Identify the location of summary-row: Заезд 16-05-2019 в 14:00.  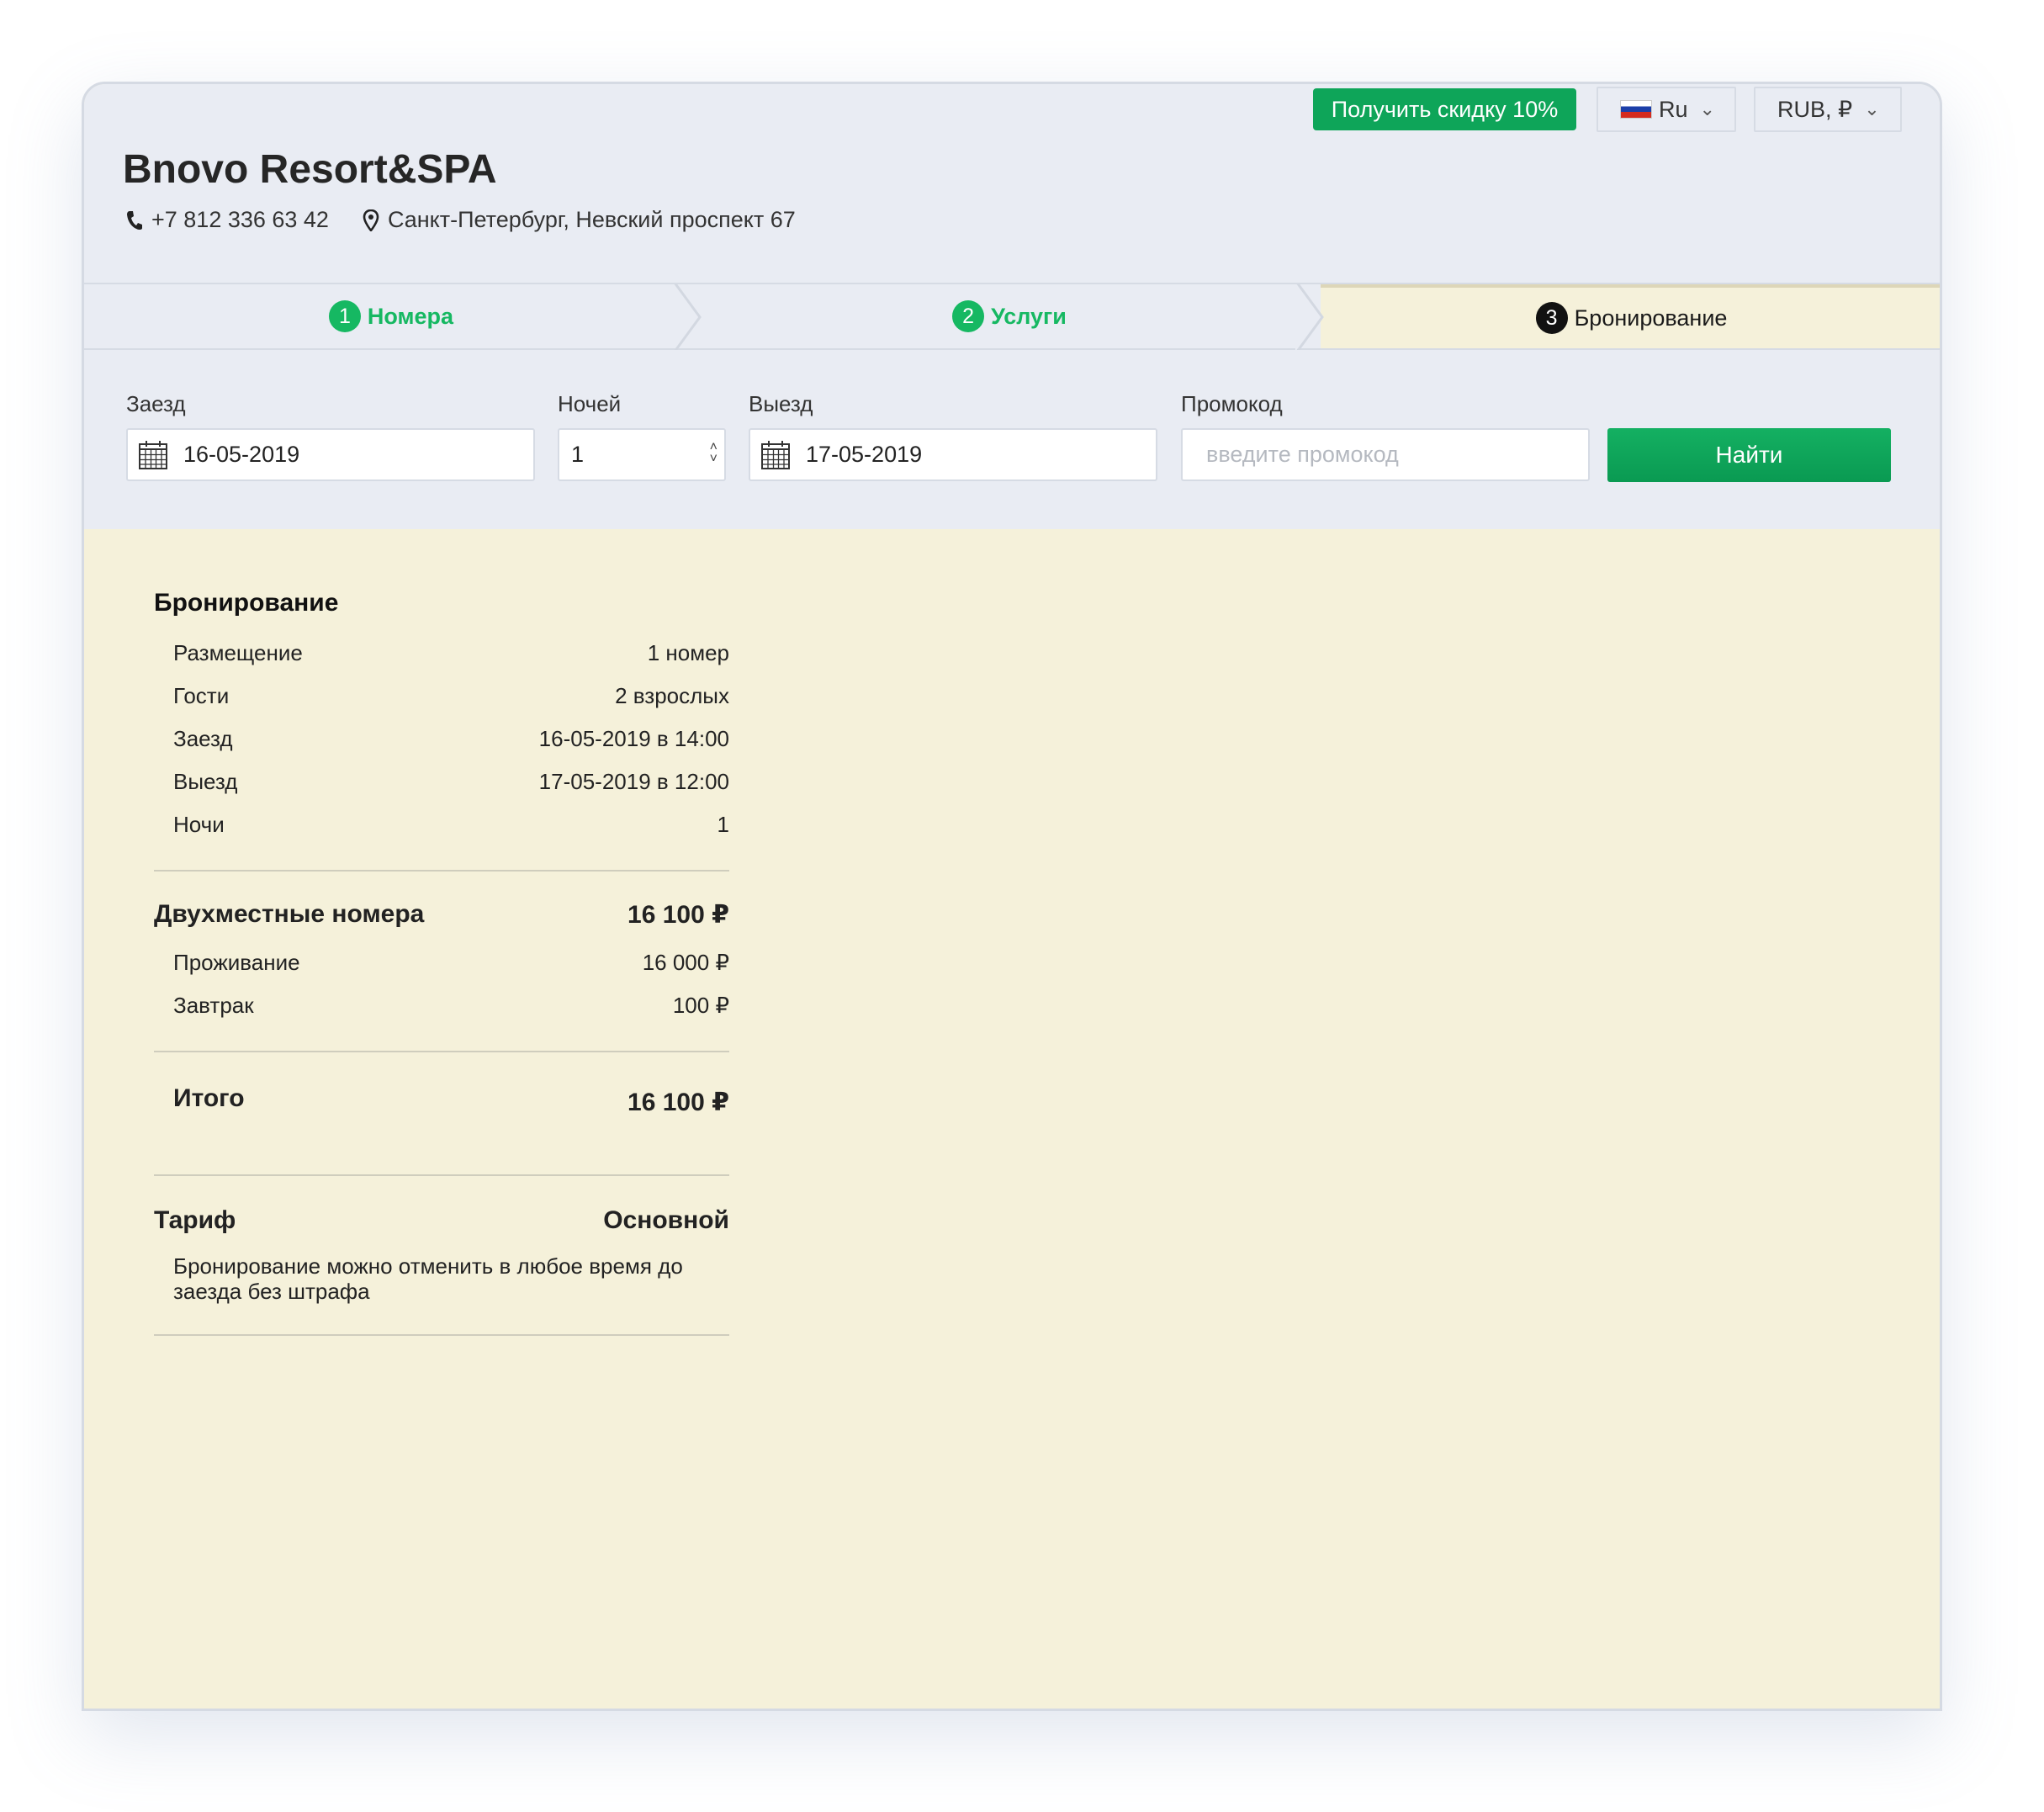
(441, 739).